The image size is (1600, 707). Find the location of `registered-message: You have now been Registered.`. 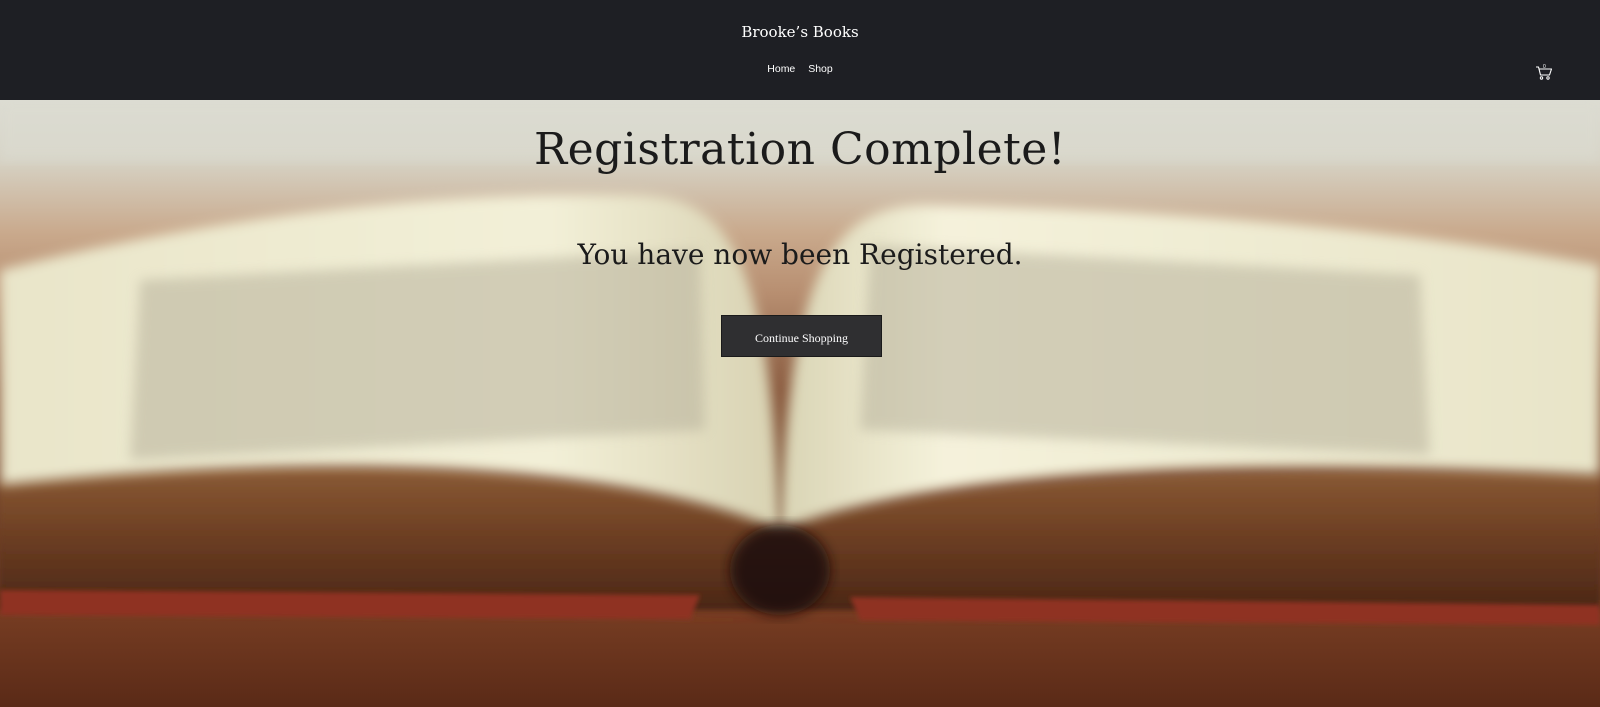

registered-message: You have now been Registered. is located at coordinates (800, 254).